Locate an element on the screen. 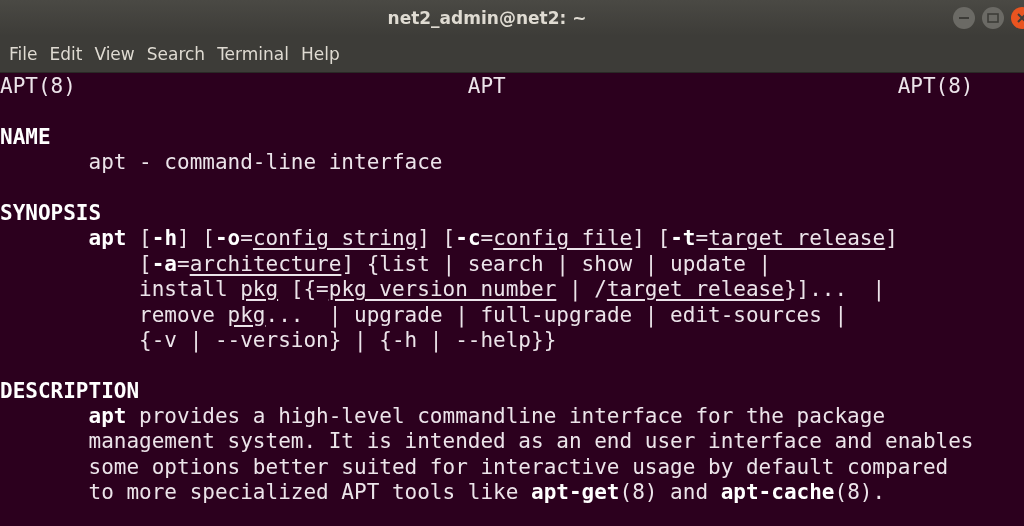 This screenshot has height=526, width=1024. section-heading: DESCRIPTION is located at coordinates (70, 391).